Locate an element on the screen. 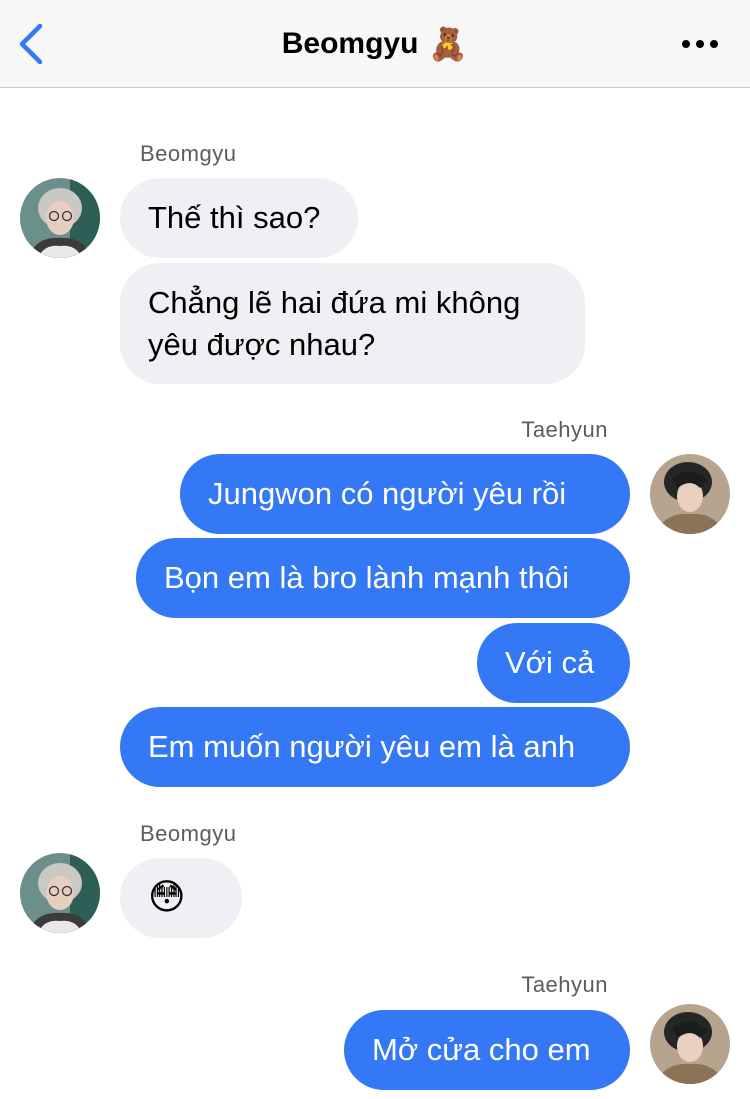 Image resolution: width=750 pixels, height=1099 pixels. message-bubble-incoming: 😳 is located at coordinates (181, 898).